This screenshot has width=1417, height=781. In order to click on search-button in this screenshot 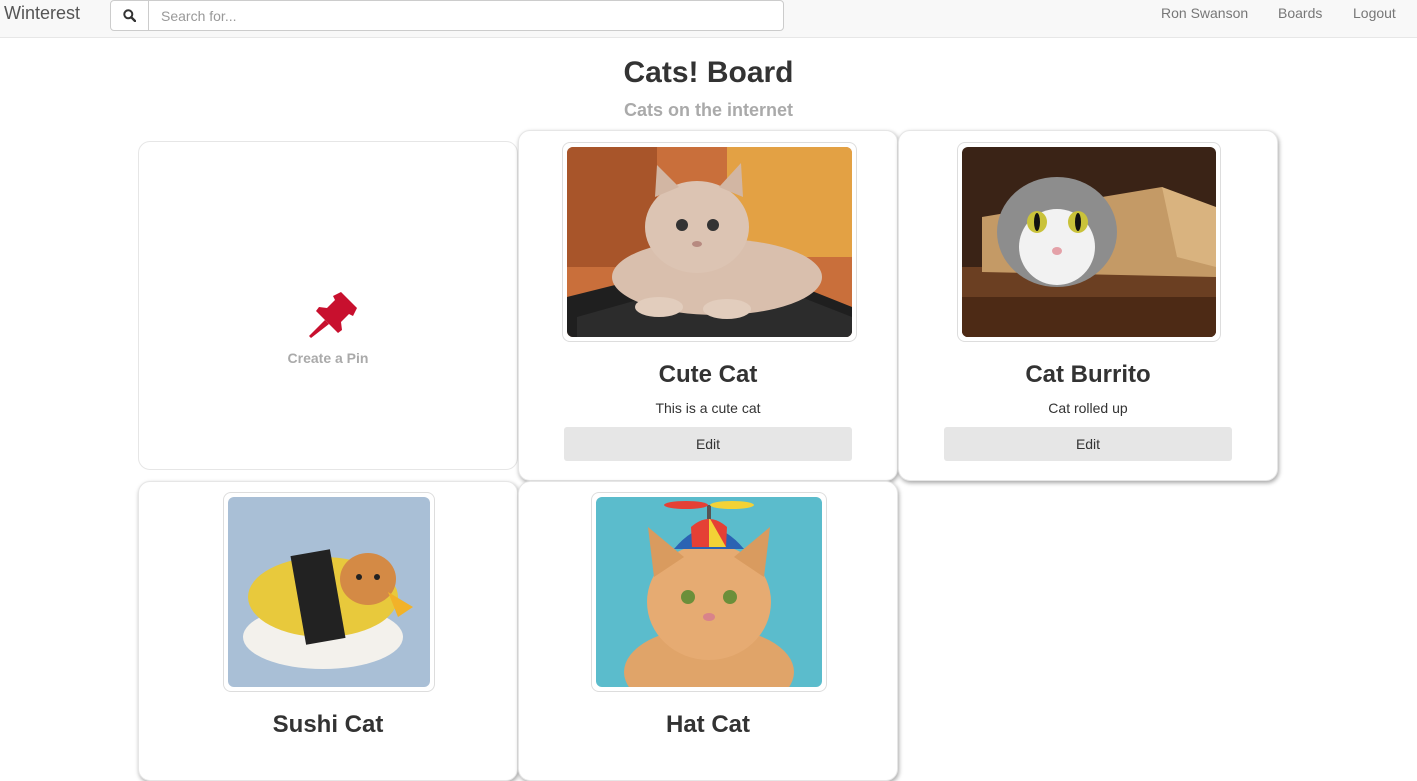, I will do `click(129, 15)`.